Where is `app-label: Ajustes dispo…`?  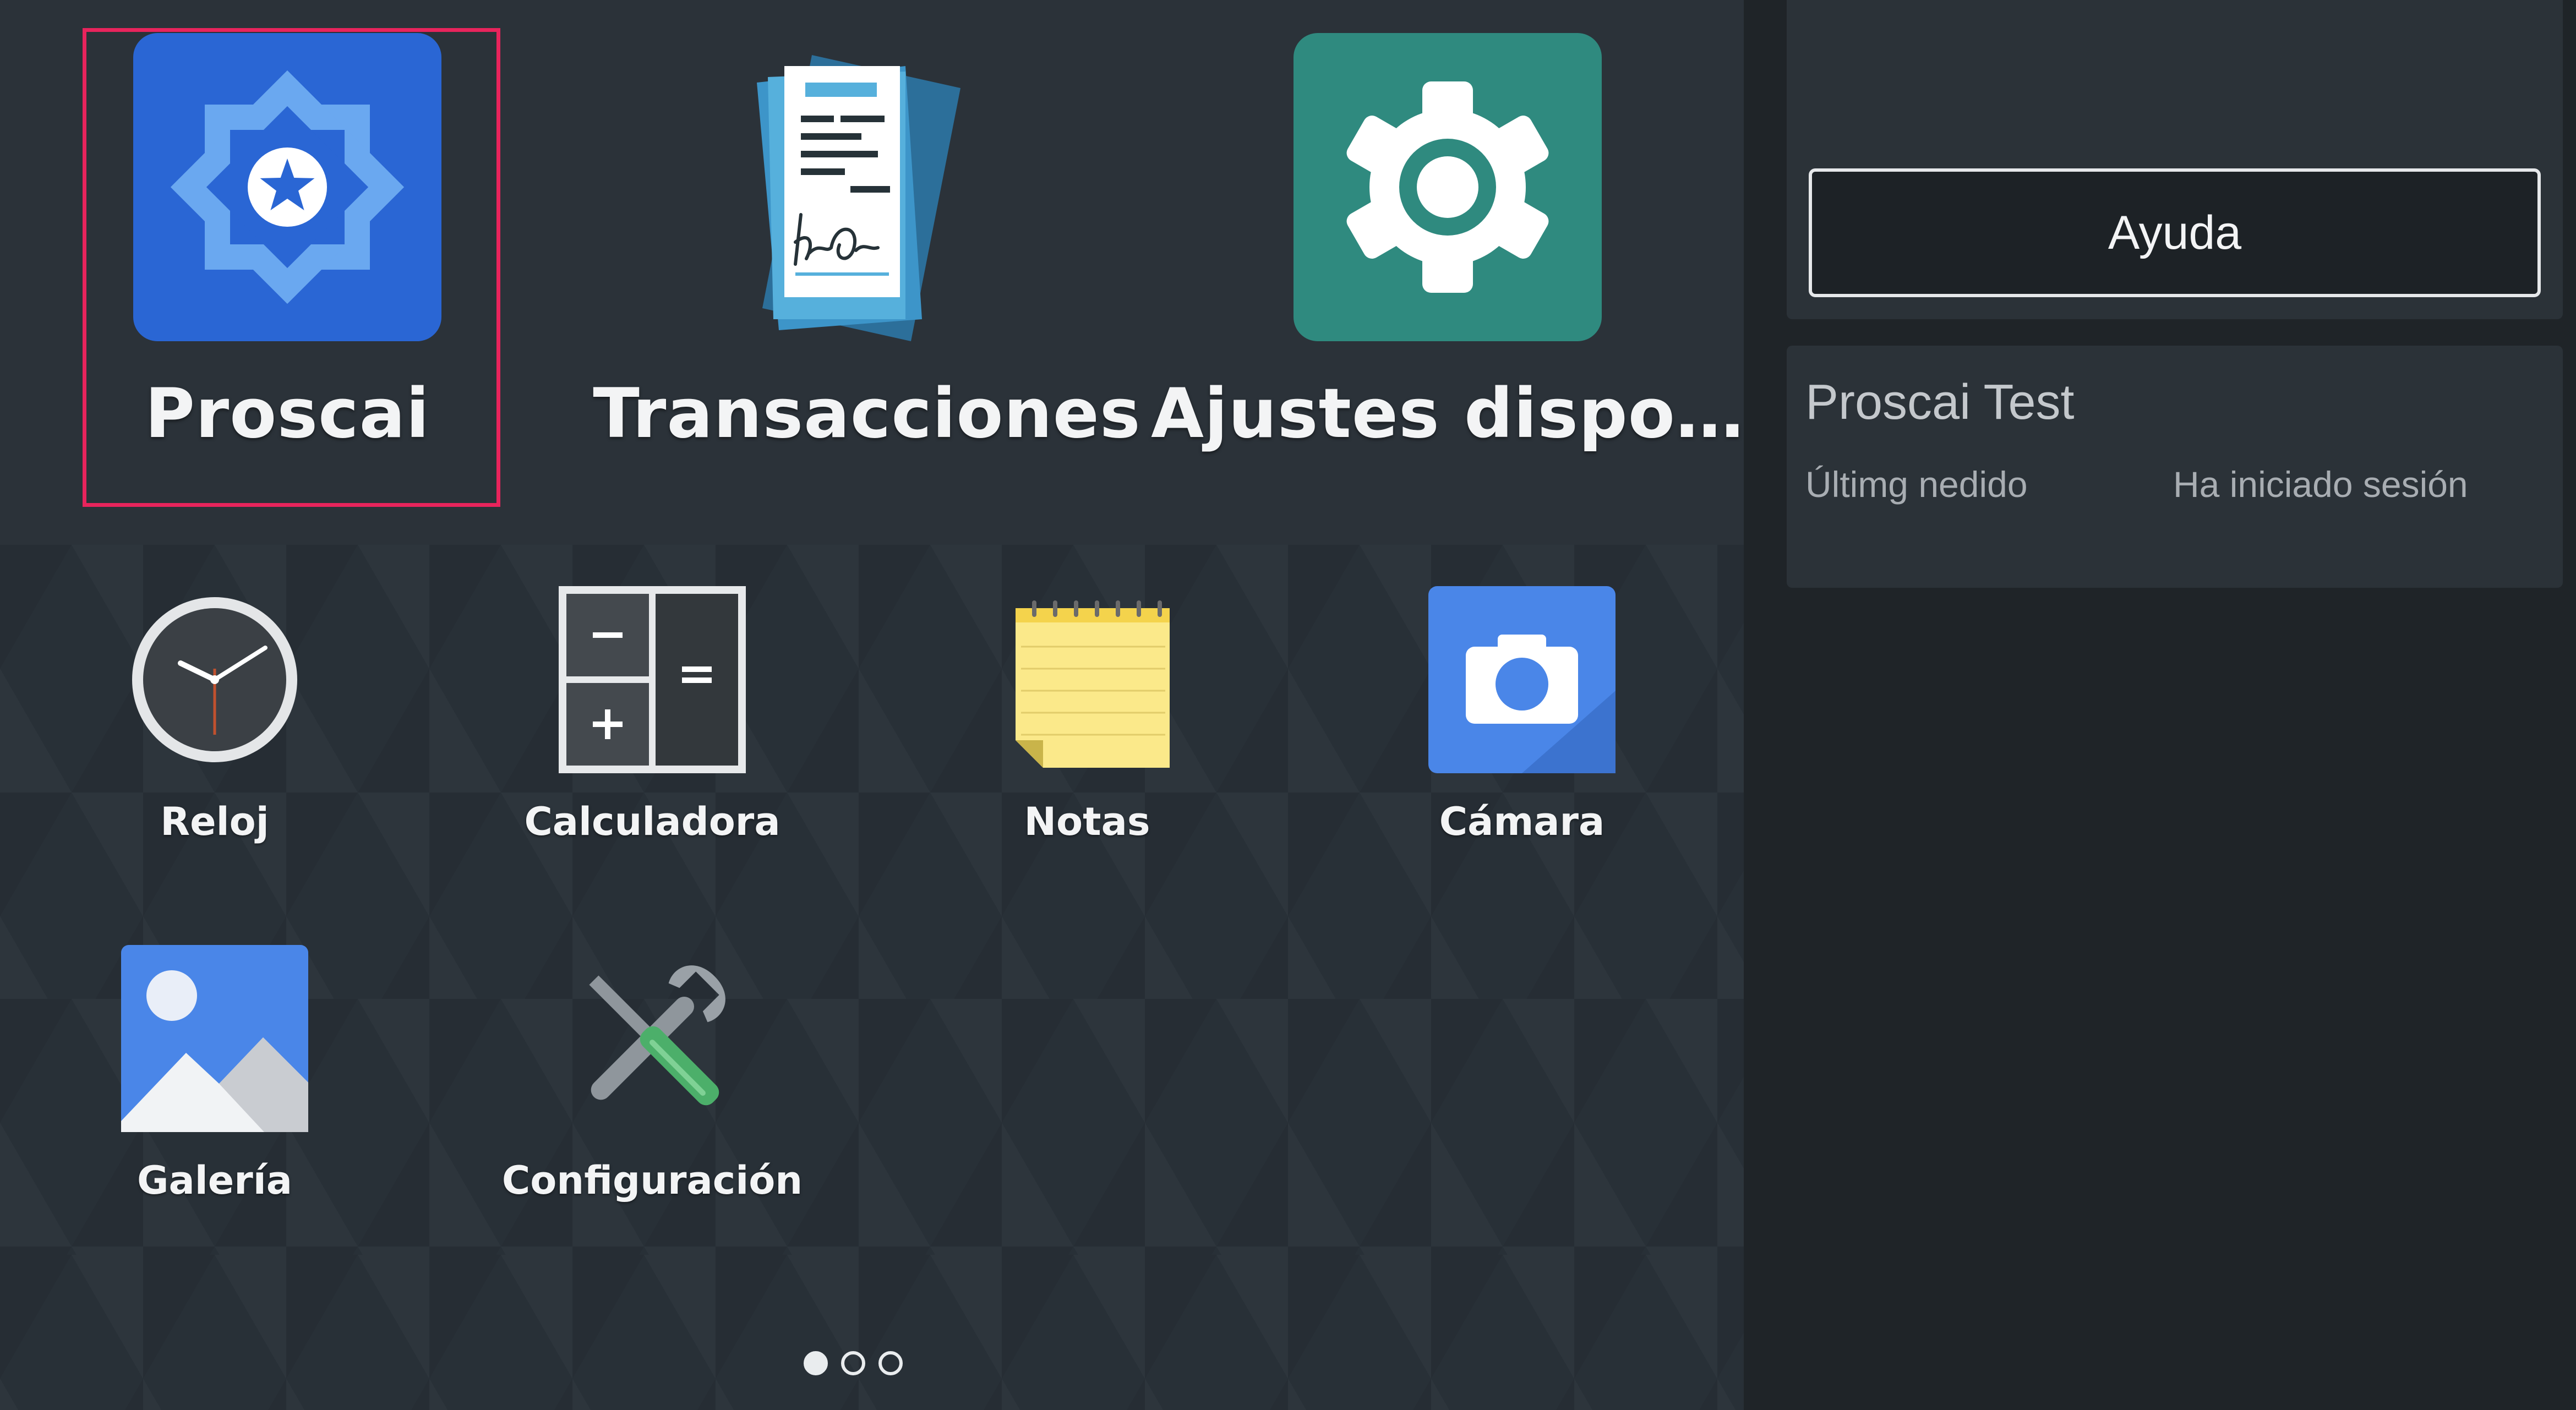
app-label: Ajustes dispo… is located at coordinates (1447, 413).